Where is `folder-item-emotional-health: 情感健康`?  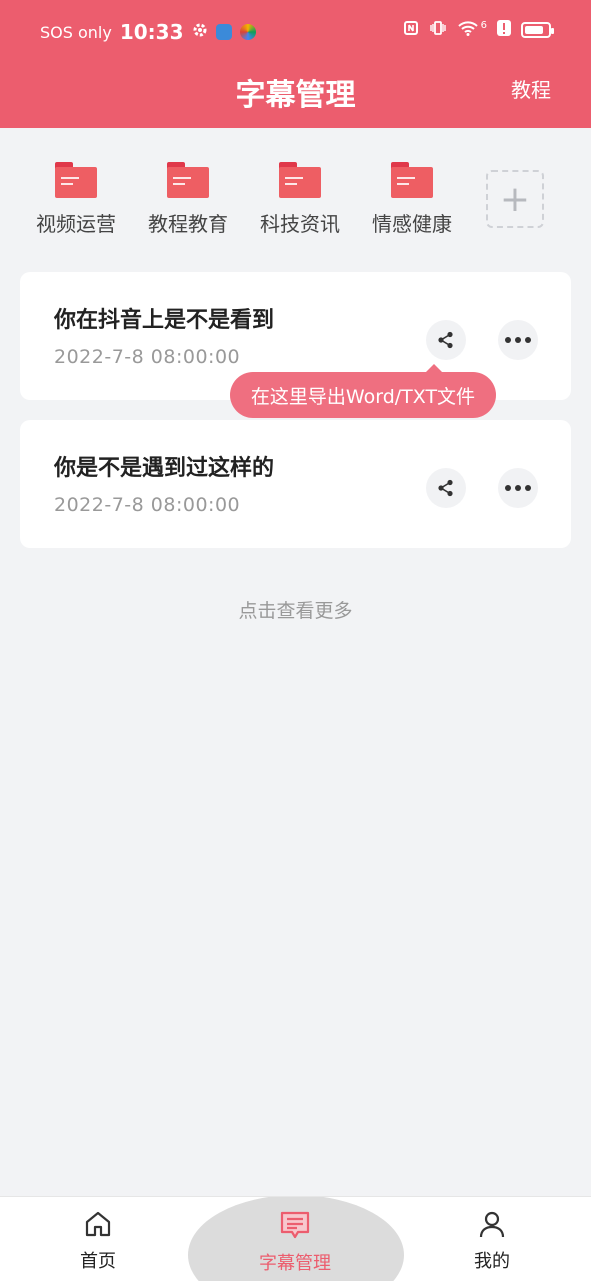 folder-item-emotional-health: 情感健康 is located at coordinates (412, 197).